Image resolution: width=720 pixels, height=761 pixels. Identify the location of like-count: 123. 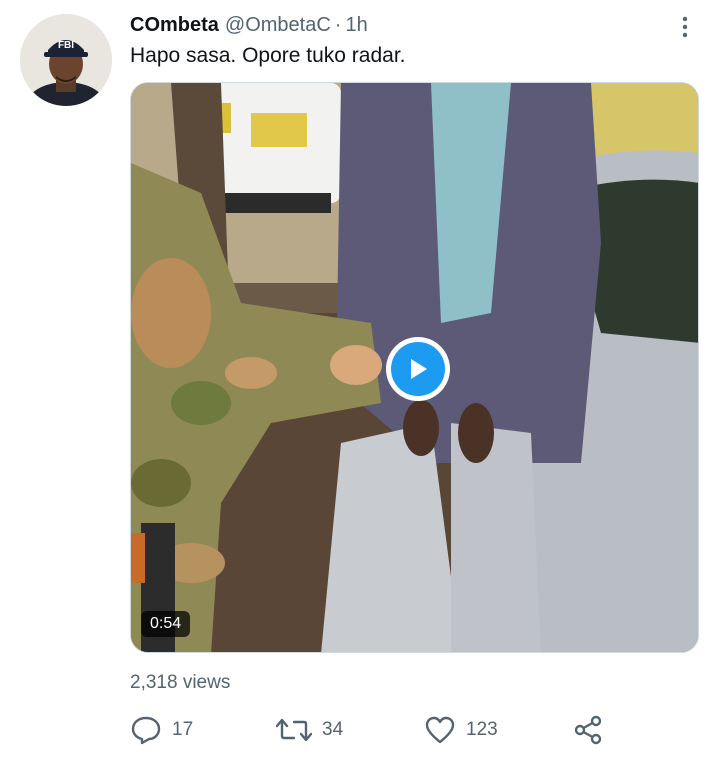
(482, 729).